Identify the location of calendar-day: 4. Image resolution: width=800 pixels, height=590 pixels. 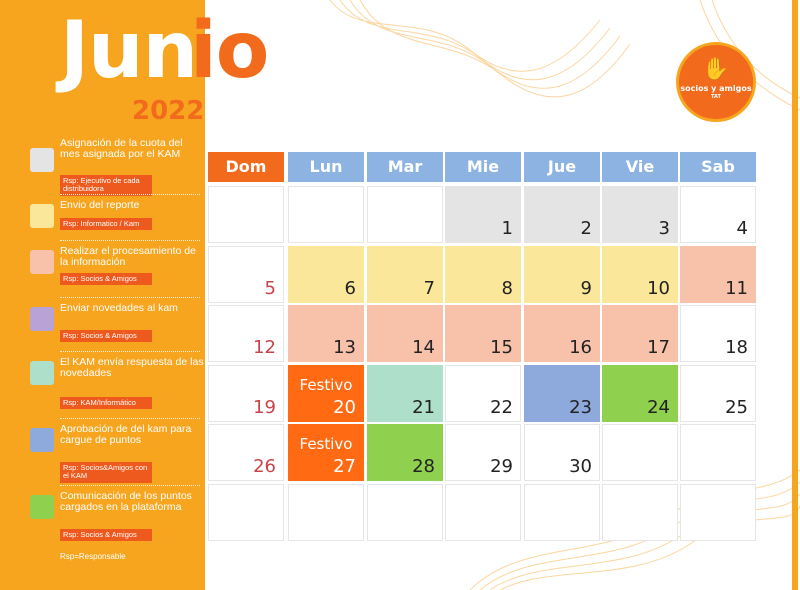
(718, 214).